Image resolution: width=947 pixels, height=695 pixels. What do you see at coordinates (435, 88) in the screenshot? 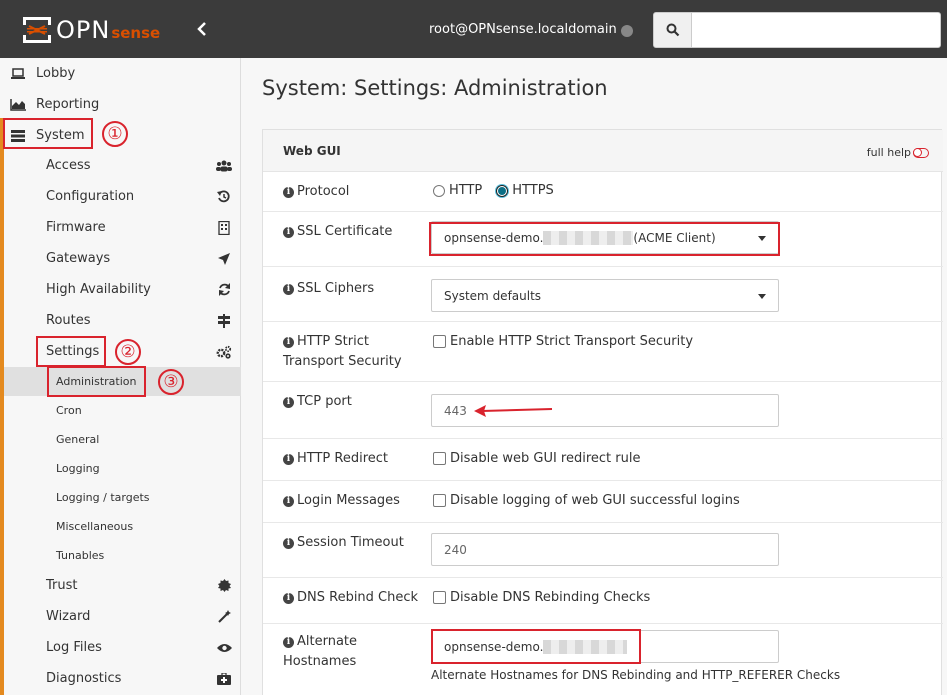
I see `page-title: System: Settings: Administration` at bounding box center [435, 88].